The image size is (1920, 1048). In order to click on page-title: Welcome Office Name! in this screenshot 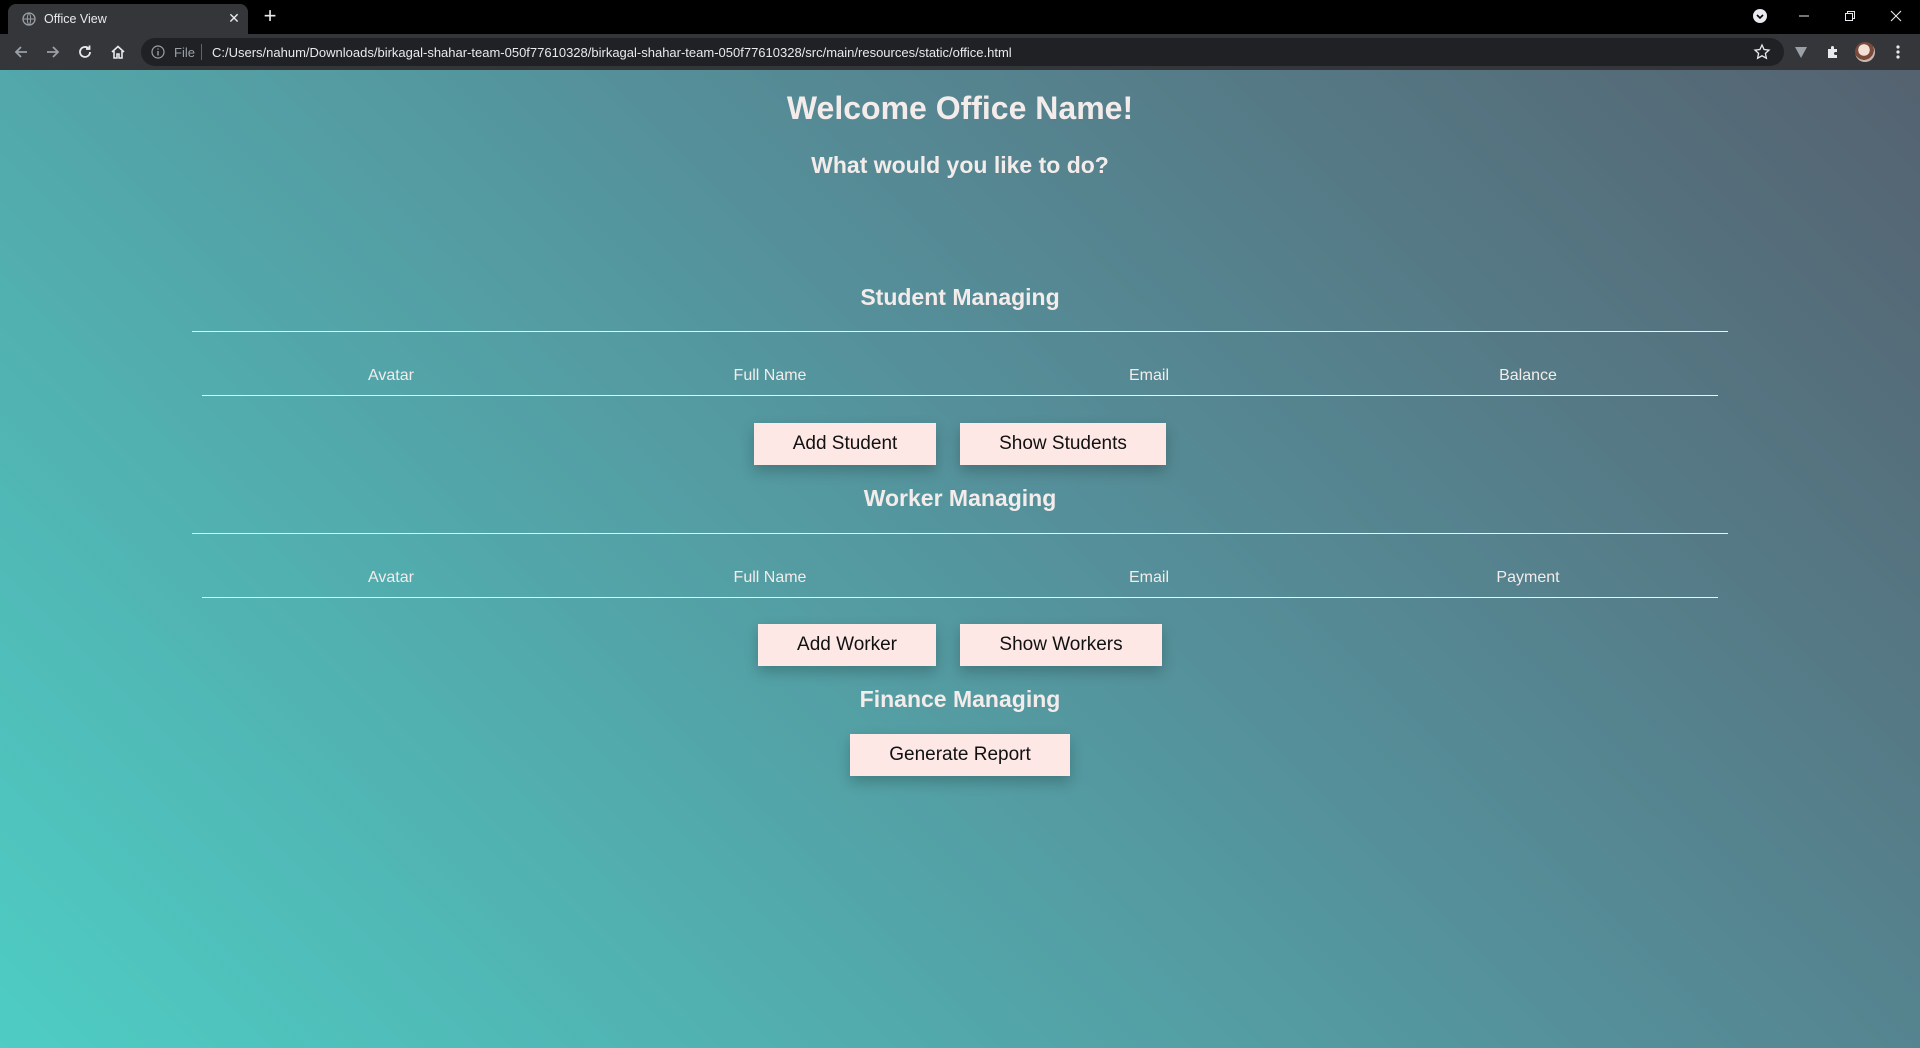, I will do `click(960, 108)`.